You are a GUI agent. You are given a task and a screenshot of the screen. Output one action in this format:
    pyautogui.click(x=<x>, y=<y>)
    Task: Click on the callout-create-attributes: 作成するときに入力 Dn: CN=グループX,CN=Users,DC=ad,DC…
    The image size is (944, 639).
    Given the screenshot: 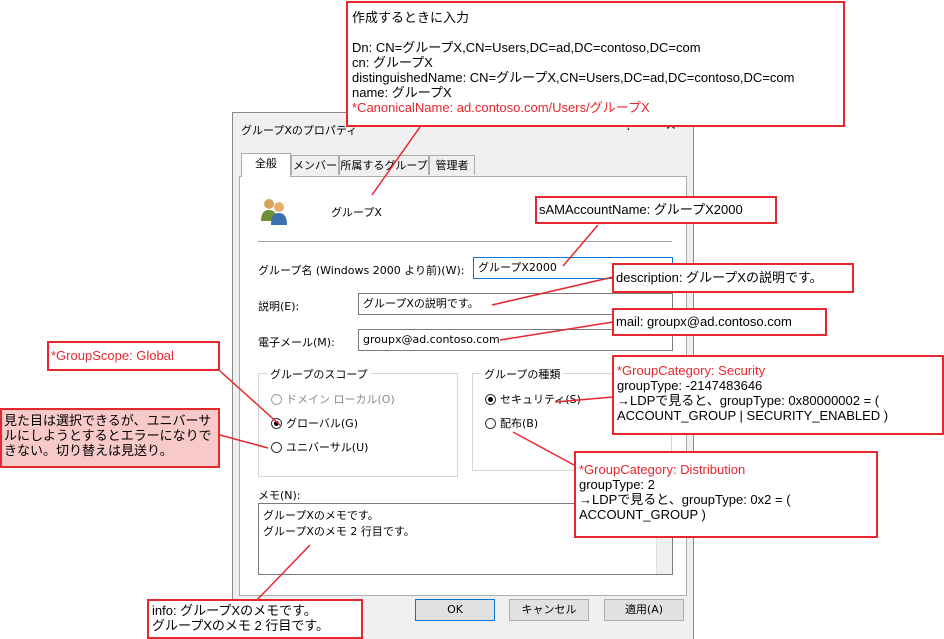 What is the action you would take?
    pyautogui.click(x=595, y=64)
    